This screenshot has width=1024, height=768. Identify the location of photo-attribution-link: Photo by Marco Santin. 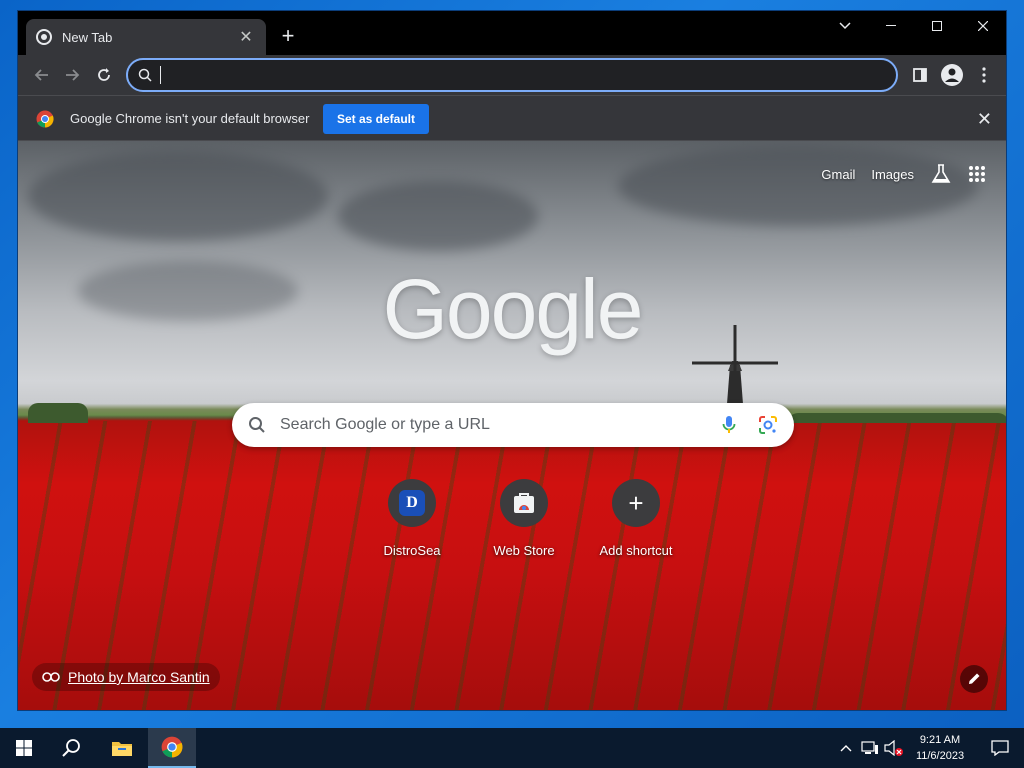
(126, 677).